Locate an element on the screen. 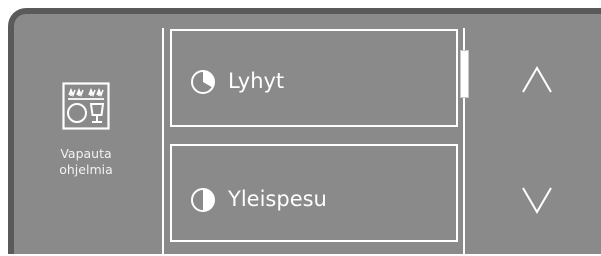 This screenshot has width=601, height=256. clock-half-icon is located at coordinates (203, 200).